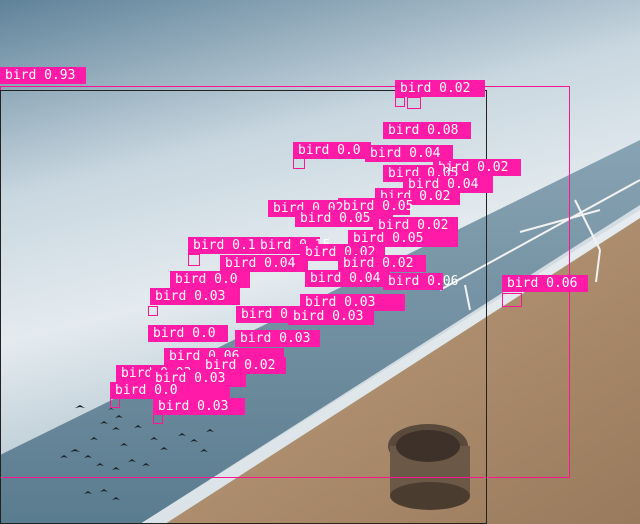  What do you see at coordinates (440, 88) in the screenshot?
I see `detection-label: bird 0.02` at bounding box center [440, 88].